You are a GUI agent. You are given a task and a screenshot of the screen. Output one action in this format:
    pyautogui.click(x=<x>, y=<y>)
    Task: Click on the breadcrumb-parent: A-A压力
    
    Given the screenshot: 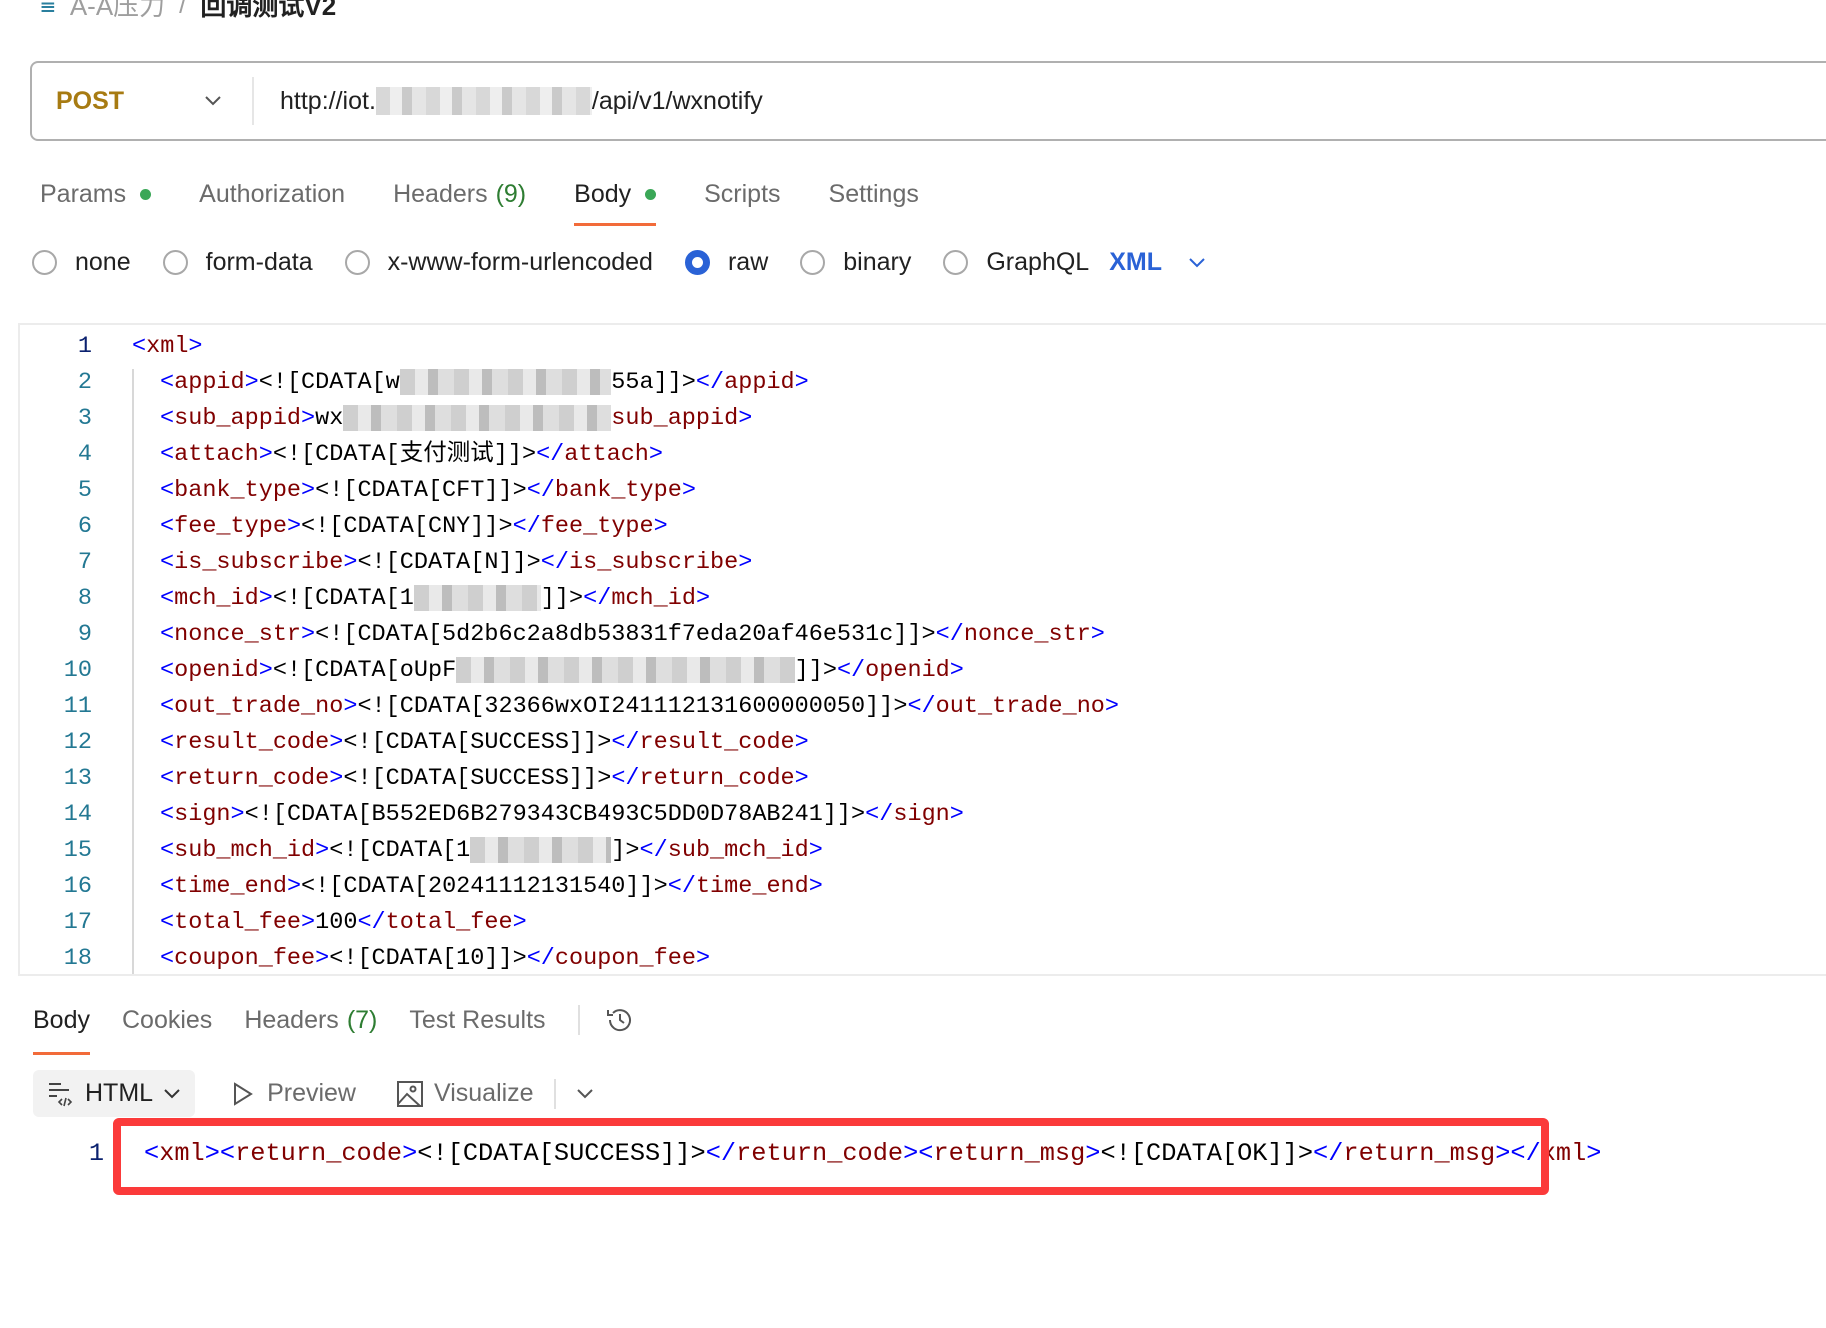 What is the action you would take?
    pyautogui.click(x=117, y=11)
    